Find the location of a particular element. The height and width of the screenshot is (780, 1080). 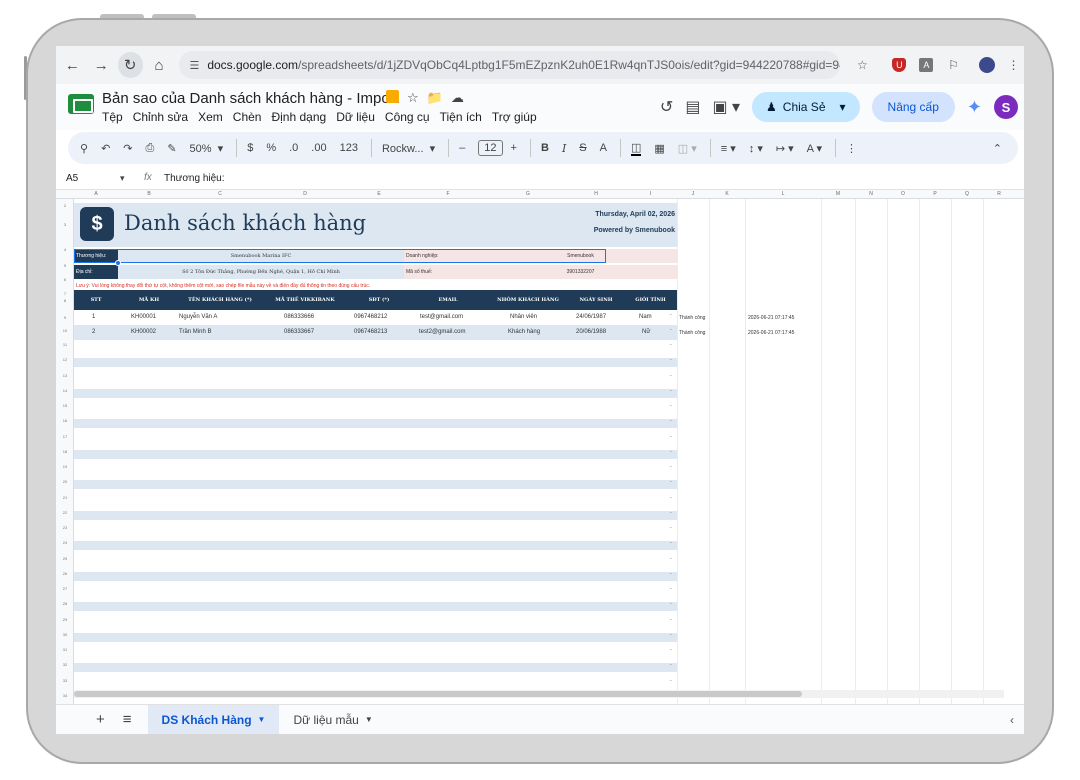

column-header: E is located at coordinates (379, 194).